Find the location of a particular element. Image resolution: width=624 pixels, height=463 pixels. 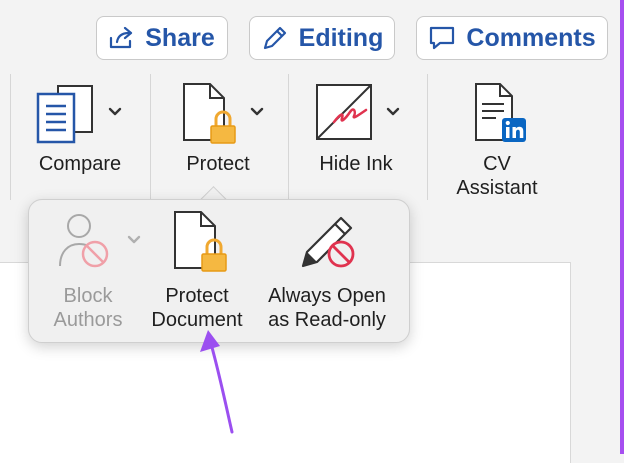

cv-assistant-label-line2: Assistant is located at coordinates (497, 188).